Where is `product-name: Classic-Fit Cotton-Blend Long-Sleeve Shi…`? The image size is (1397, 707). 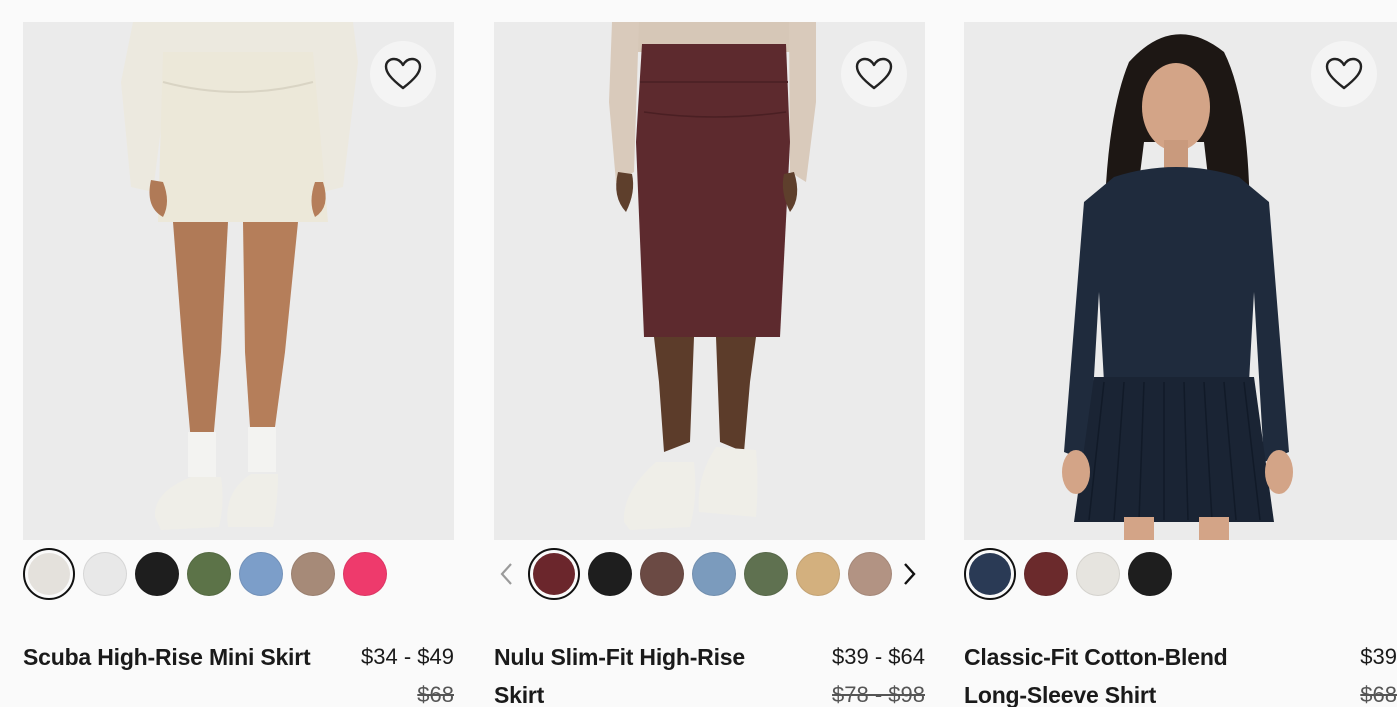 product-name: Classic-Fit Cotton-Blend Long-Sleeve Shi… is located at coordinates (1114, 672).